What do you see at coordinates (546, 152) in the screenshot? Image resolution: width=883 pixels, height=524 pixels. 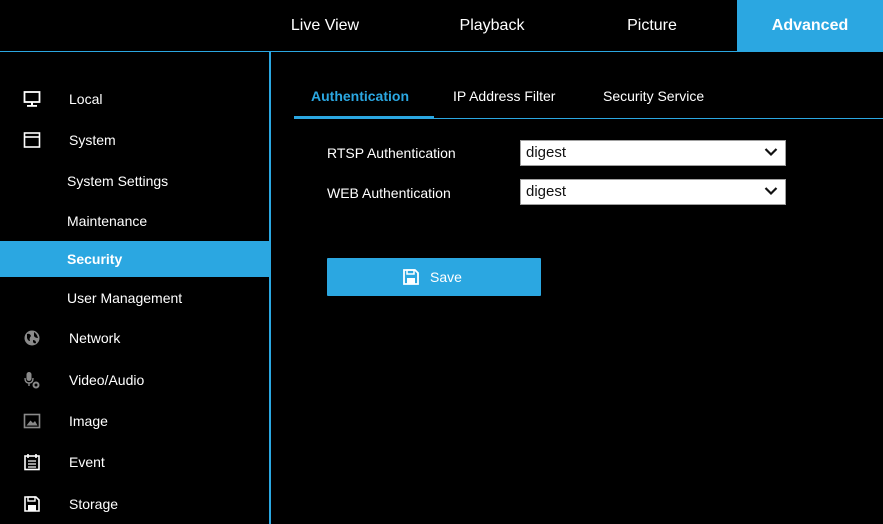 I see `rtsp-authentication-value: digest` at bounding box center [546, 152].